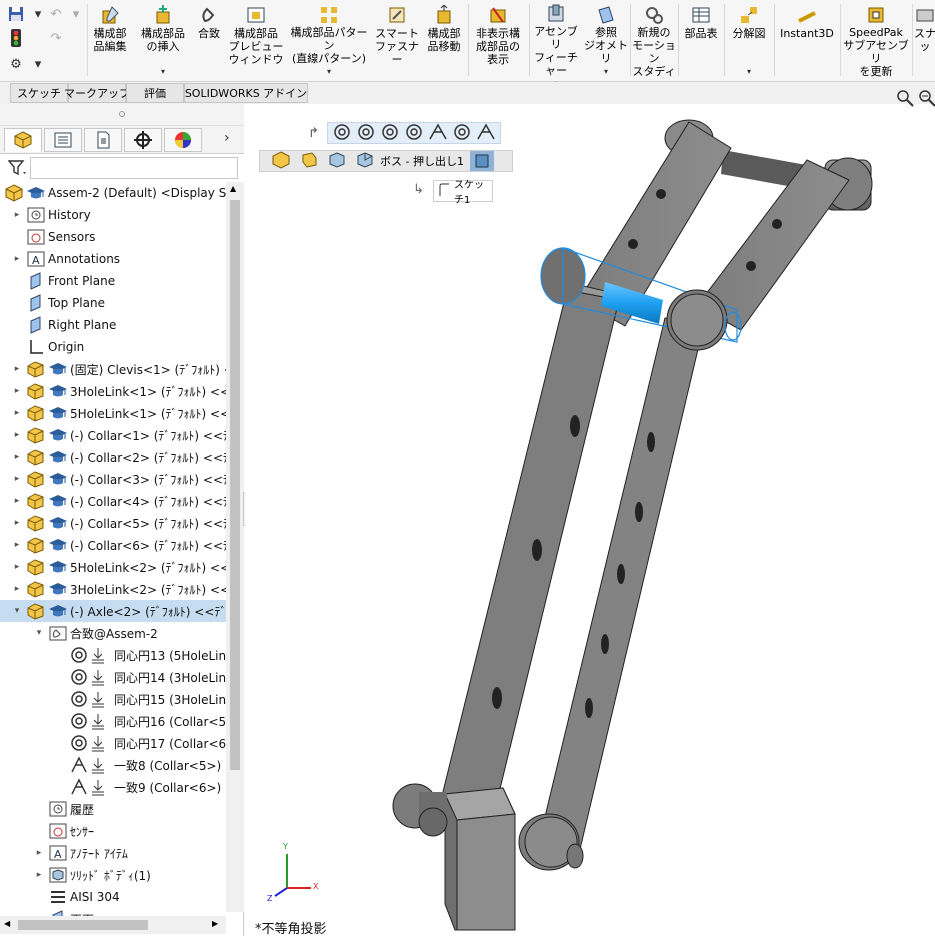  Describe the element at coordinates (113, 611) in the screenshot. I see `tree-item: ▾ (-) Axle<2> (ﾃﾞﾌｫﾙﾄ) <<ﾃﾞﾌｫ` at that location.